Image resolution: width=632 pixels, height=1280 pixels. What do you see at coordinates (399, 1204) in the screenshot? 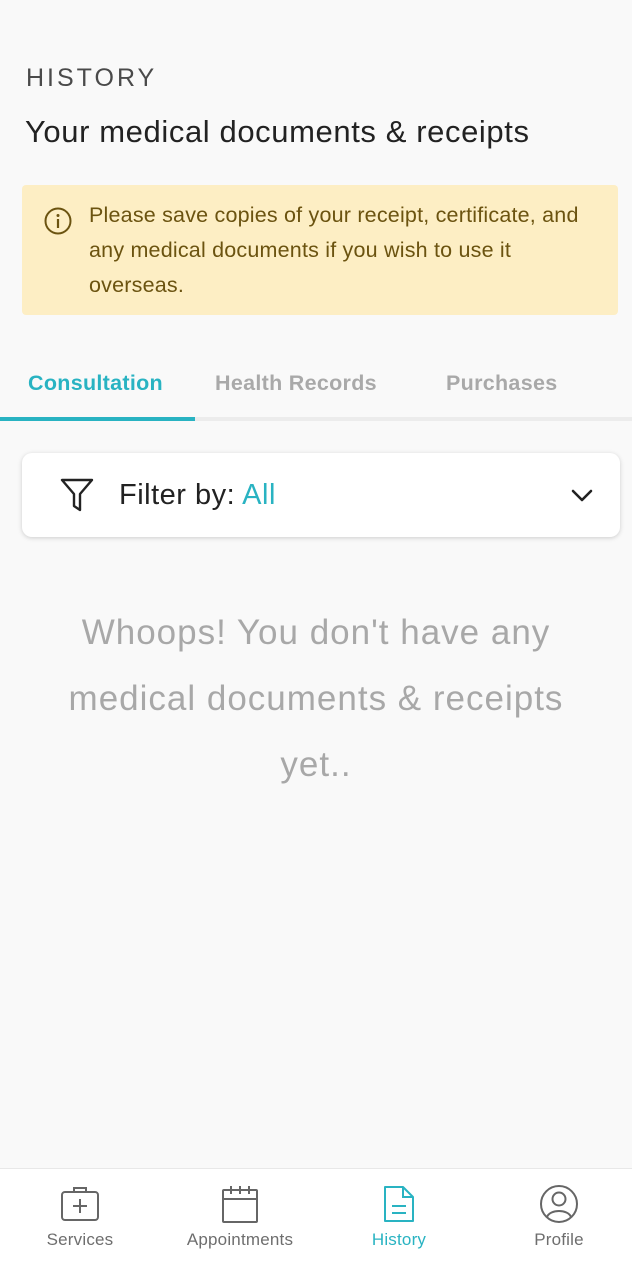
I see `document-icon` at bounding box center [399, 1204].